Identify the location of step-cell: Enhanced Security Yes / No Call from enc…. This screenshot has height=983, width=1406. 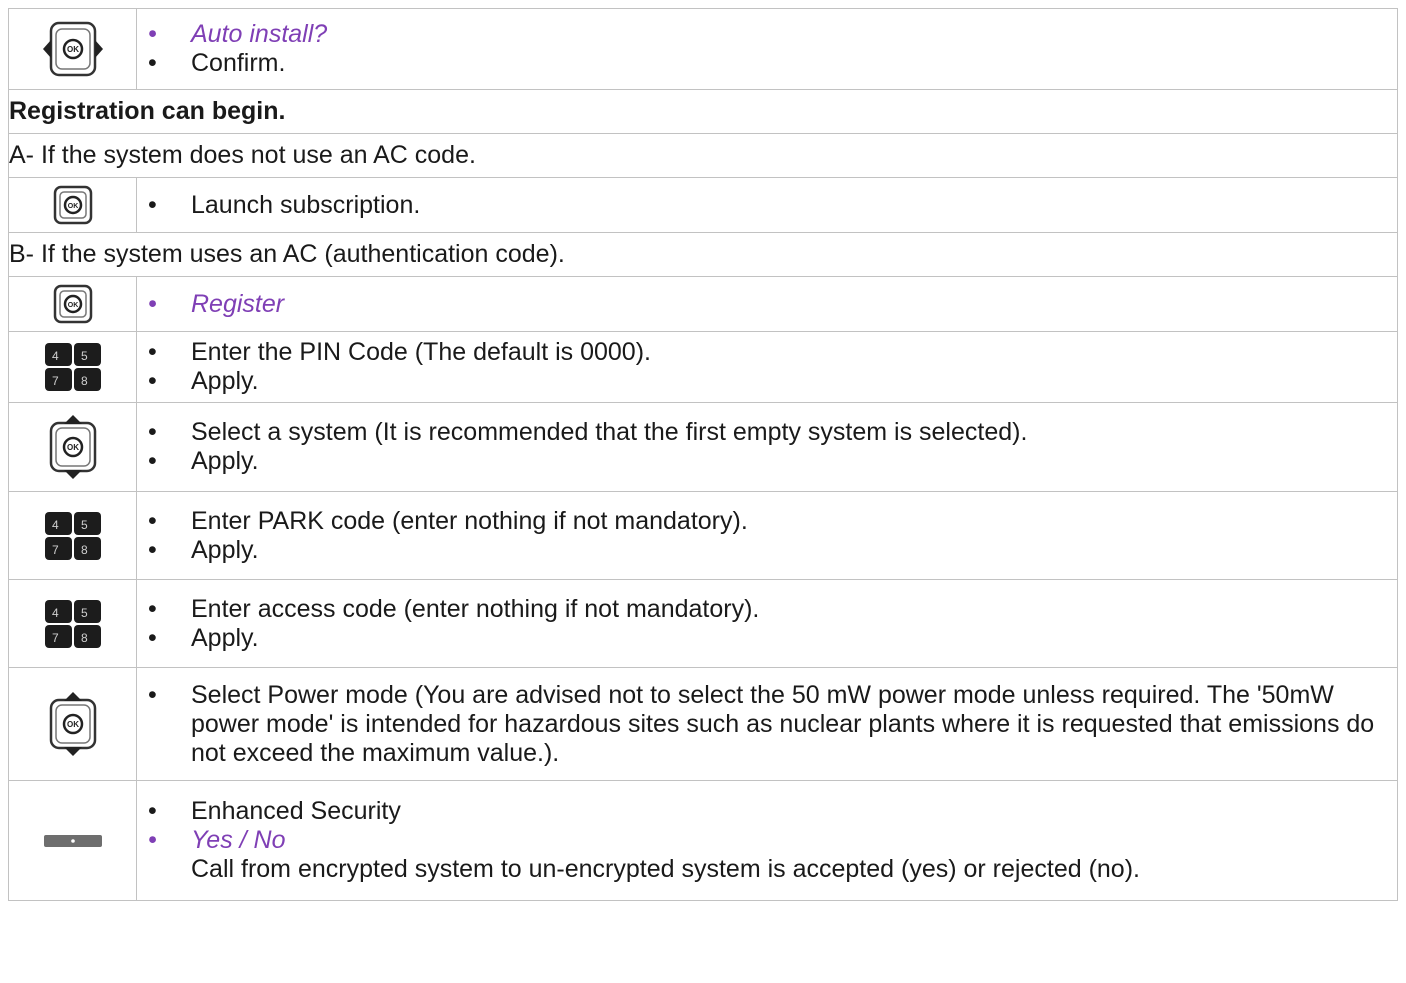
(767, 840).